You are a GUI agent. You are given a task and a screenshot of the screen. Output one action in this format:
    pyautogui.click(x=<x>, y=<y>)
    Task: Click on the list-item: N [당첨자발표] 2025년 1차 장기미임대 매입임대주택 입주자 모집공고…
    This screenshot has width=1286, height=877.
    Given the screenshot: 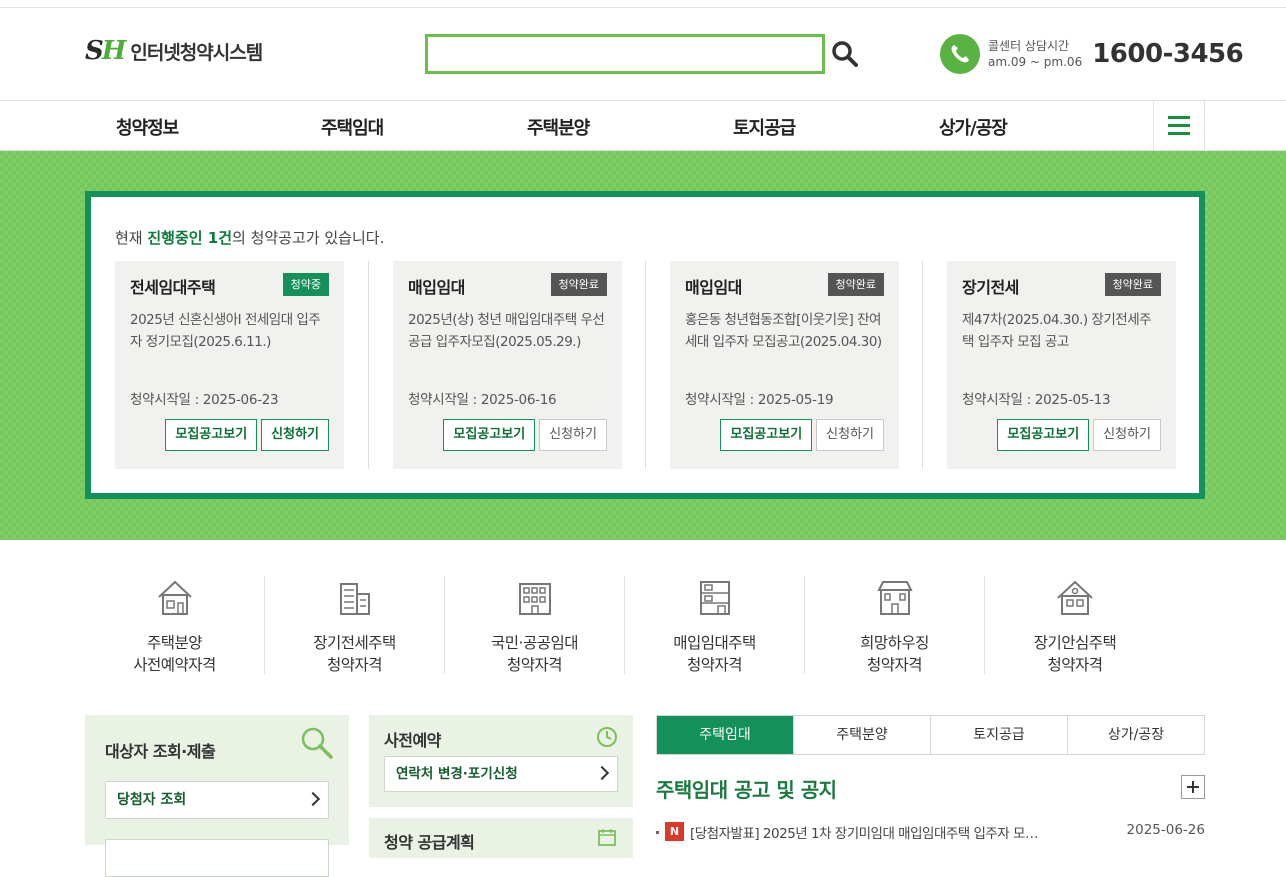 What is the action you would take?
    pyautogui.click(x=930, y=832)
    